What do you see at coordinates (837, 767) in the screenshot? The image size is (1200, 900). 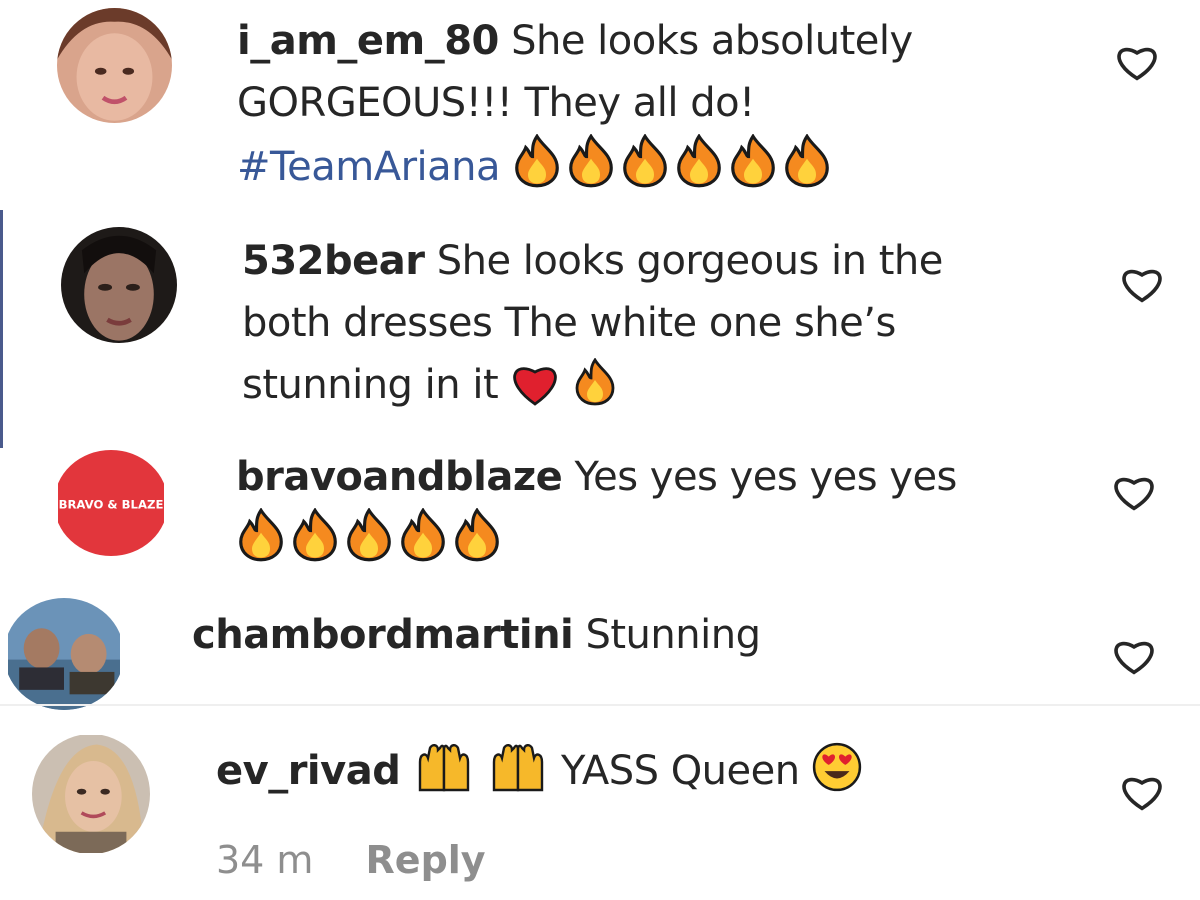 I see `heart-eyes-emoji` at bounding box center [837, 767].